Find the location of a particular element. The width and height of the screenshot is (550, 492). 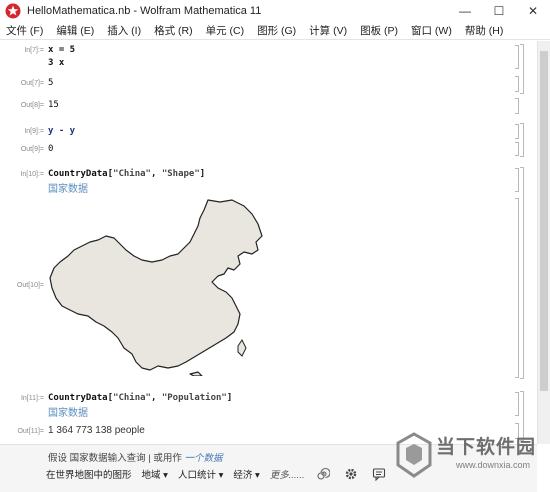

assumption-text: 假设 国家数据输入查询 | 或用作 一个数据 is located at coordinates (135, 458).